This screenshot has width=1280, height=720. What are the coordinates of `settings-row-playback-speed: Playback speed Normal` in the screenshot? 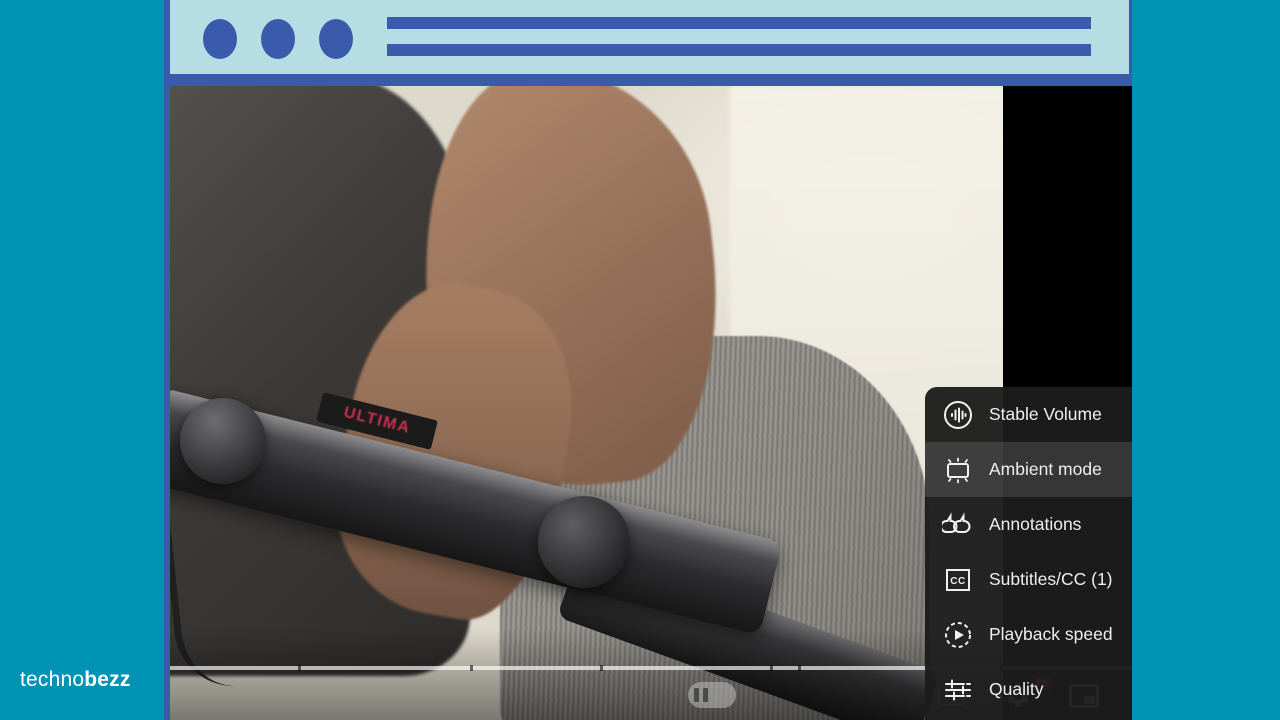 It's located at (1028, 634).